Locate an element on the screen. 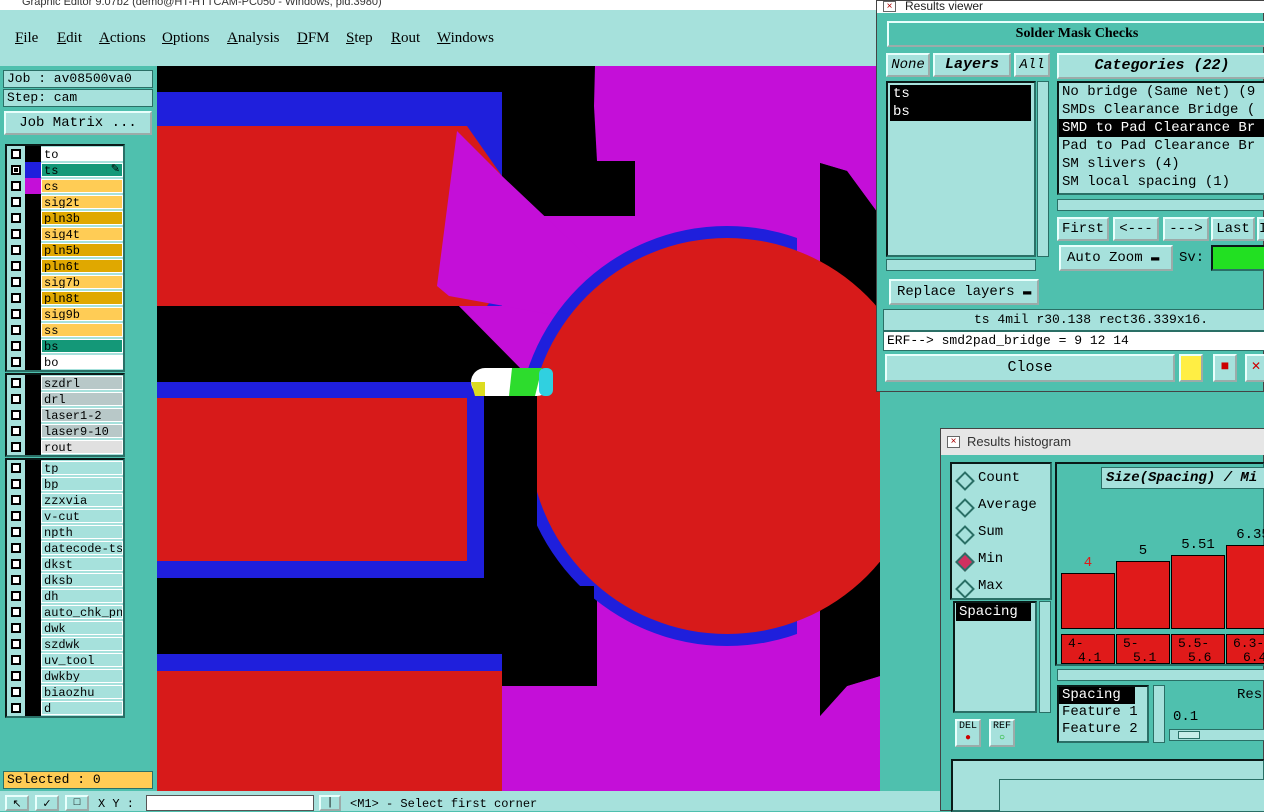  menu-dfm: DFM is located at coordinates (313, 38).